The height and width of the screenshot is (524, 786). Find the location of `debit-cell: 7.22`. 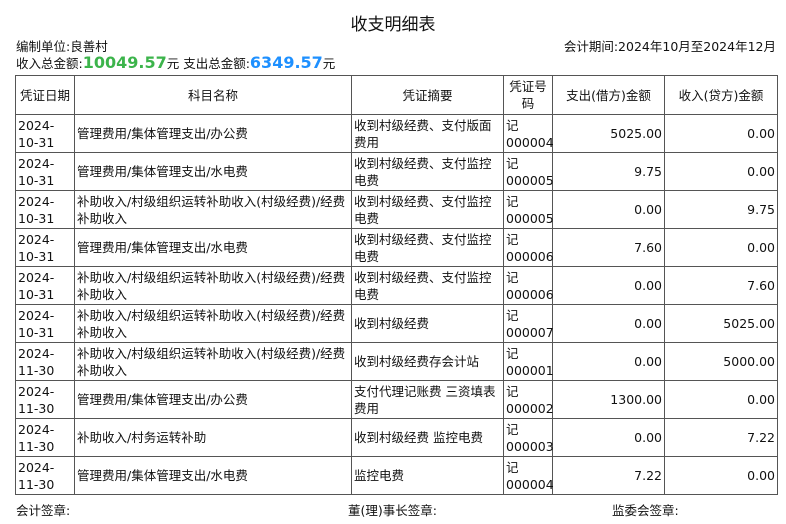

debit-cell: 7.22 is located at coordinates (608, 475).